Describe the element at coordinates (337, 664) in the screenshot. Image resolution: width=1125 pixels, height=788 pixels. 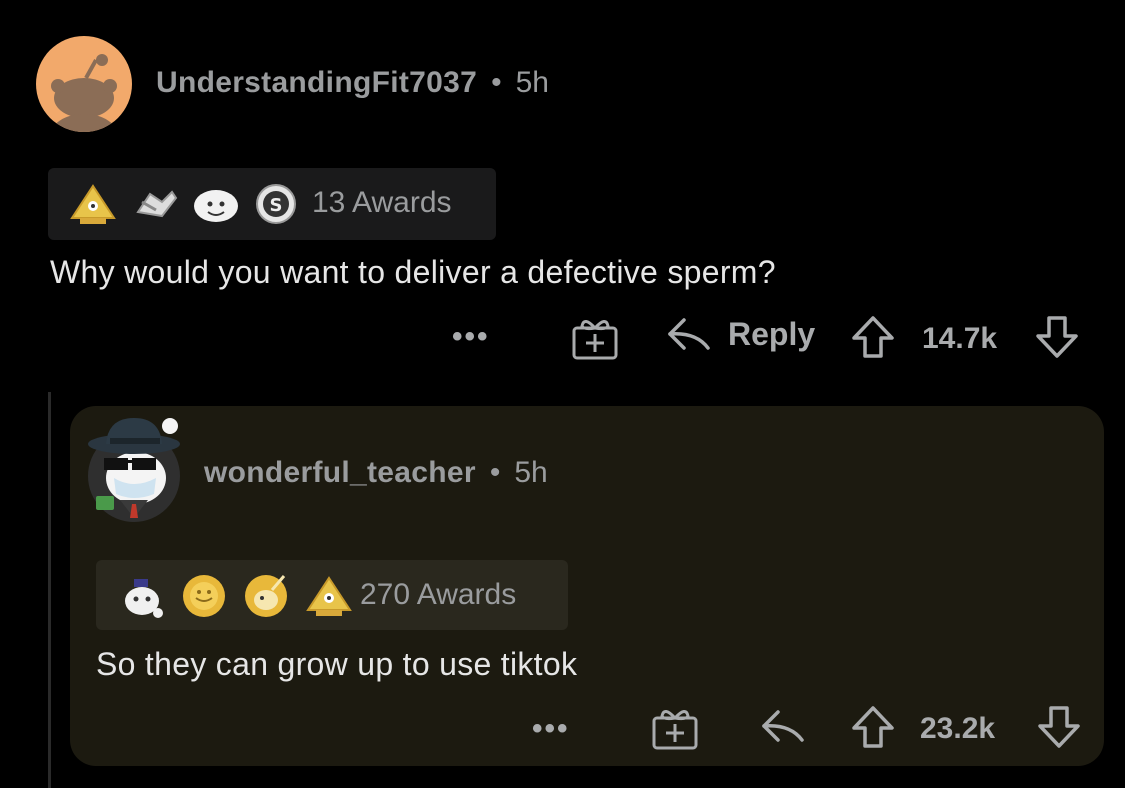
I see `comment-body: So they can grow up to use tiktok` at that location.